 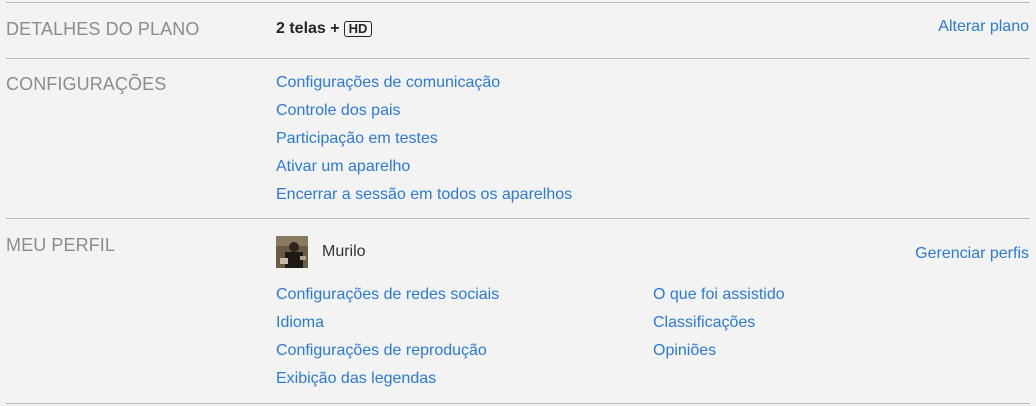 What do you see at coordinates (518, 2) in the screenshot?
I see `divider-top` at bounding box center [518, 2].